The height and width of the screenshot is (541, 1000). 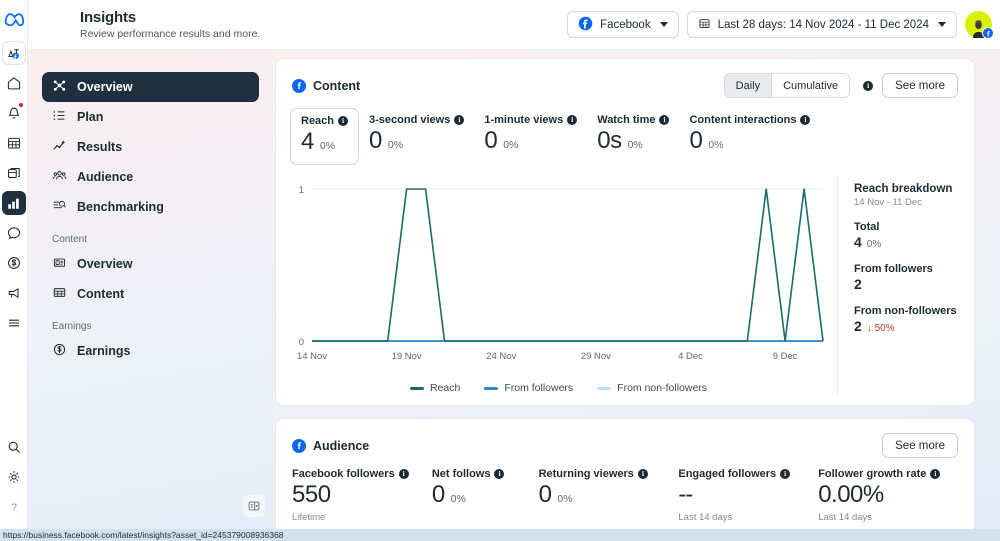 I want to click on breakdown-followers-label: From followers, so click(x=893, y=269).